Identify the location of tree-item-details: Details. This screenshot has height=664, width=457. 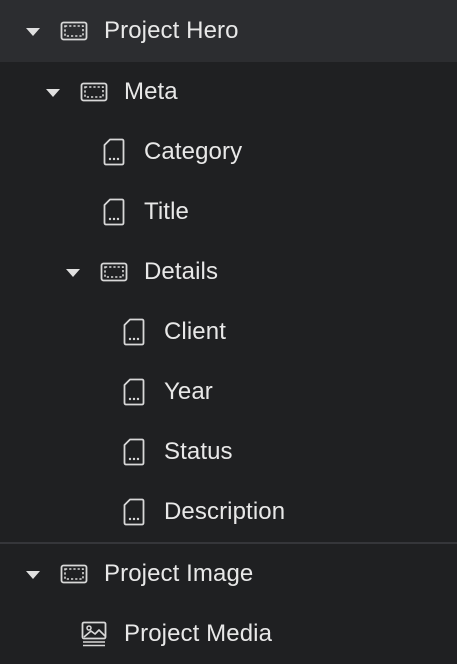
(228, 272).